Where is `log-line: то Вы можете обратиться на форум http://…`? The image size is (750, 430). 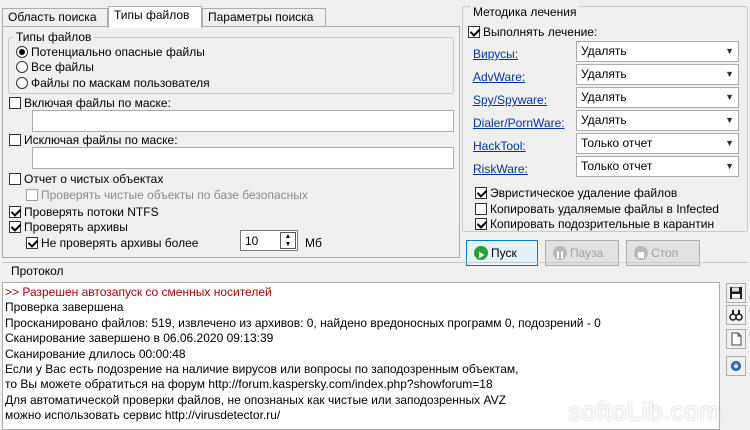
log-line: то Вы можете обратиться на форум http://… is located at coordinates (249, 384).